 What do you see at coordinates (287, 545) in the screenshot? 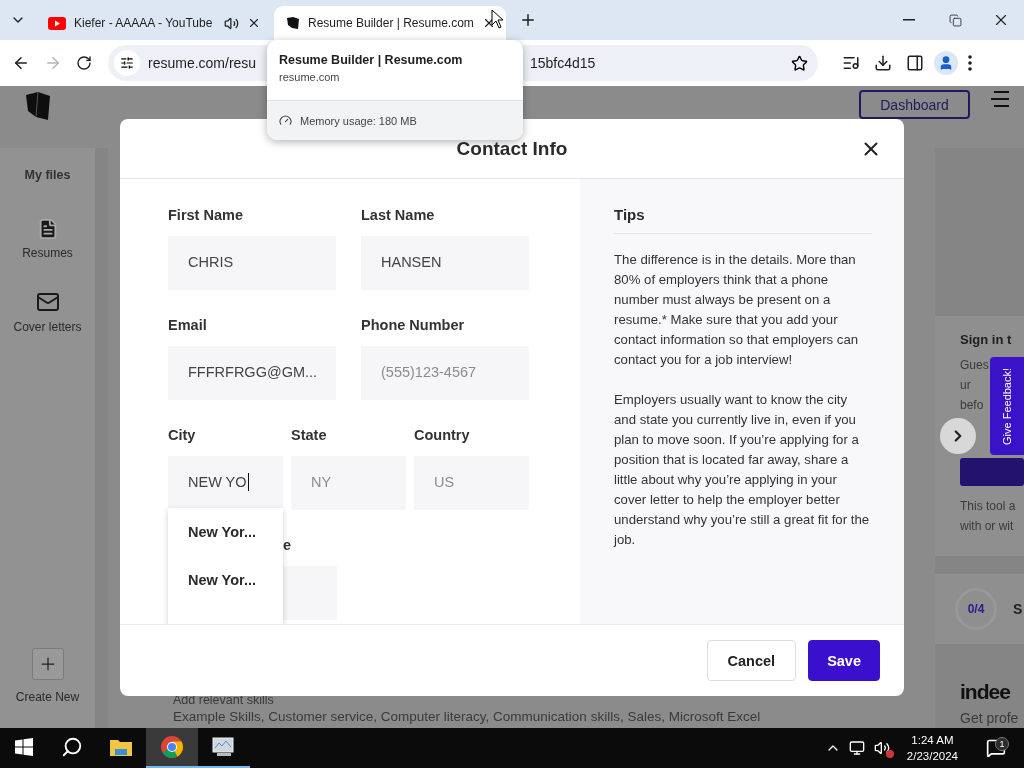
I see `field-label: e` at bounding box center [287, 545].